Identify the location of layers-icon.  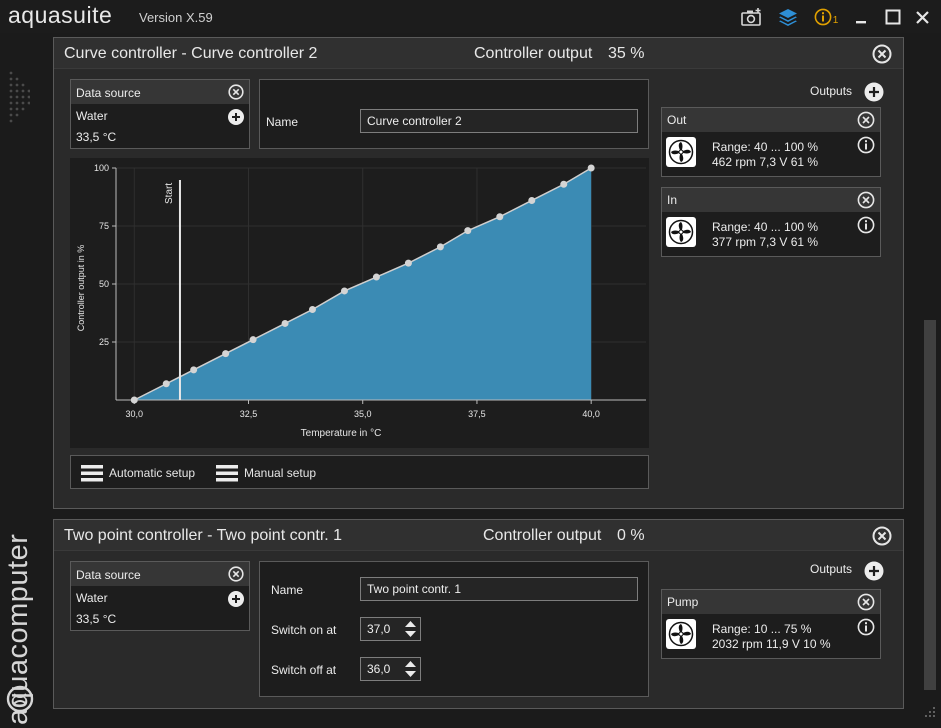
(788, 17).